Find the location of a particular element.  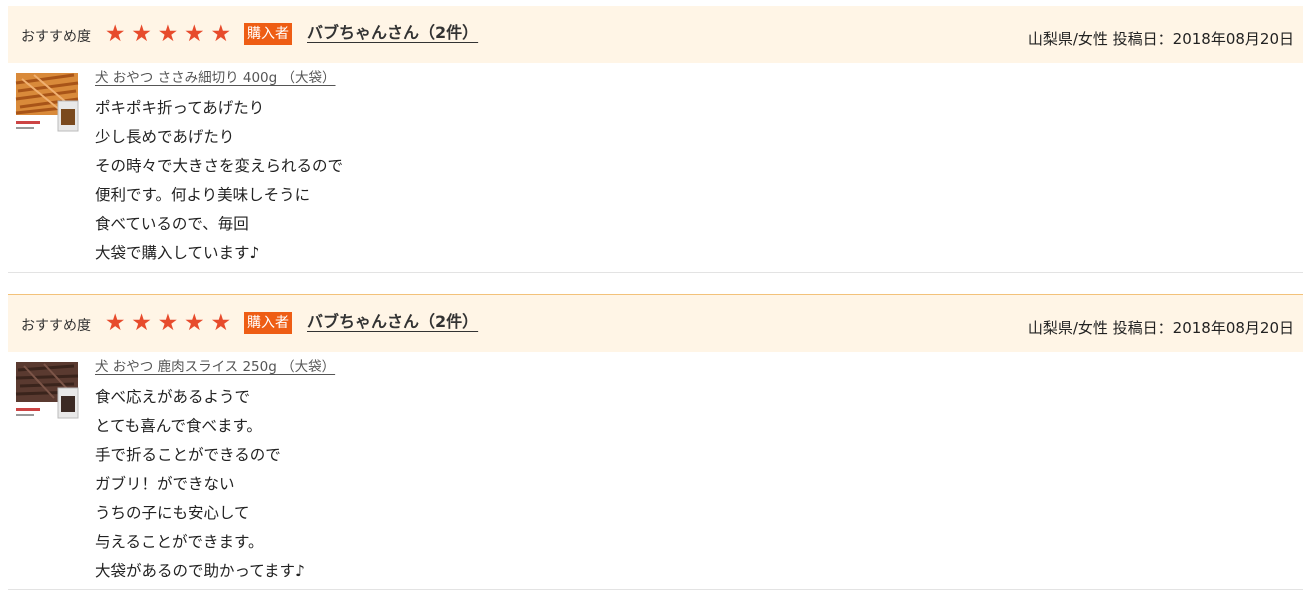

comment-line: 便利です。何より美味しそうに is located at coordinates (203, 195).